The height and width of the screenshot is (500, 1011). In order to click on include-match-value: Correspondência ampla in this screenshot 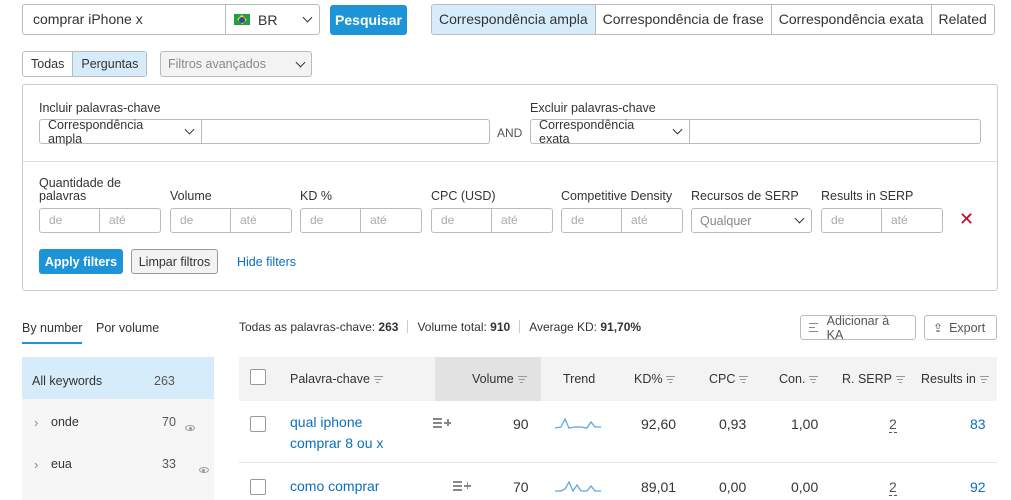, I will do `click(96, 131)`.